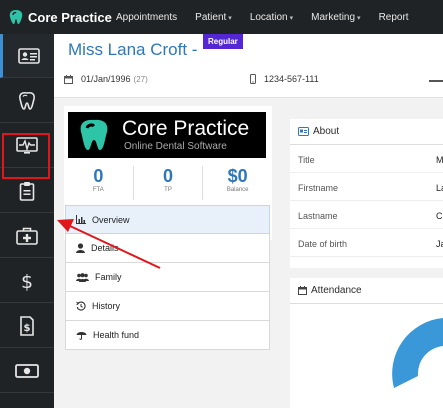  What do you see at coordinates (271, 17) in the screenshot?
I see `nav-location: Location ▾` at bounding box center [271, 17].